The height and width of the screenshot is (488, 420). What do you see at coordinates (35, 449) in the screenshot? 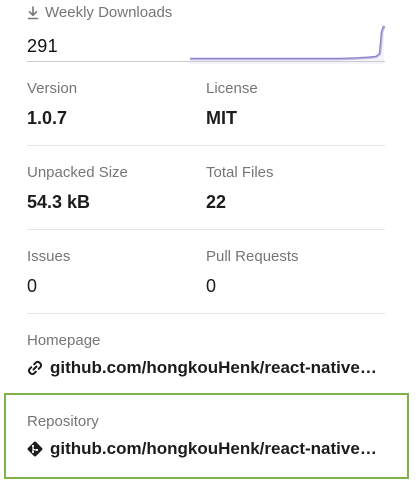
I see `git-icon` at bounding box center [35, 449].